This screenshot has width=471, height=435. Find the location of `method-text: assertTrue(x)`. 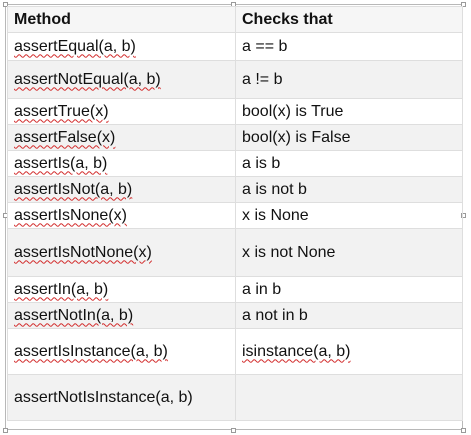

method-text: assertTrue(x) is located at coordinates (61, 111).